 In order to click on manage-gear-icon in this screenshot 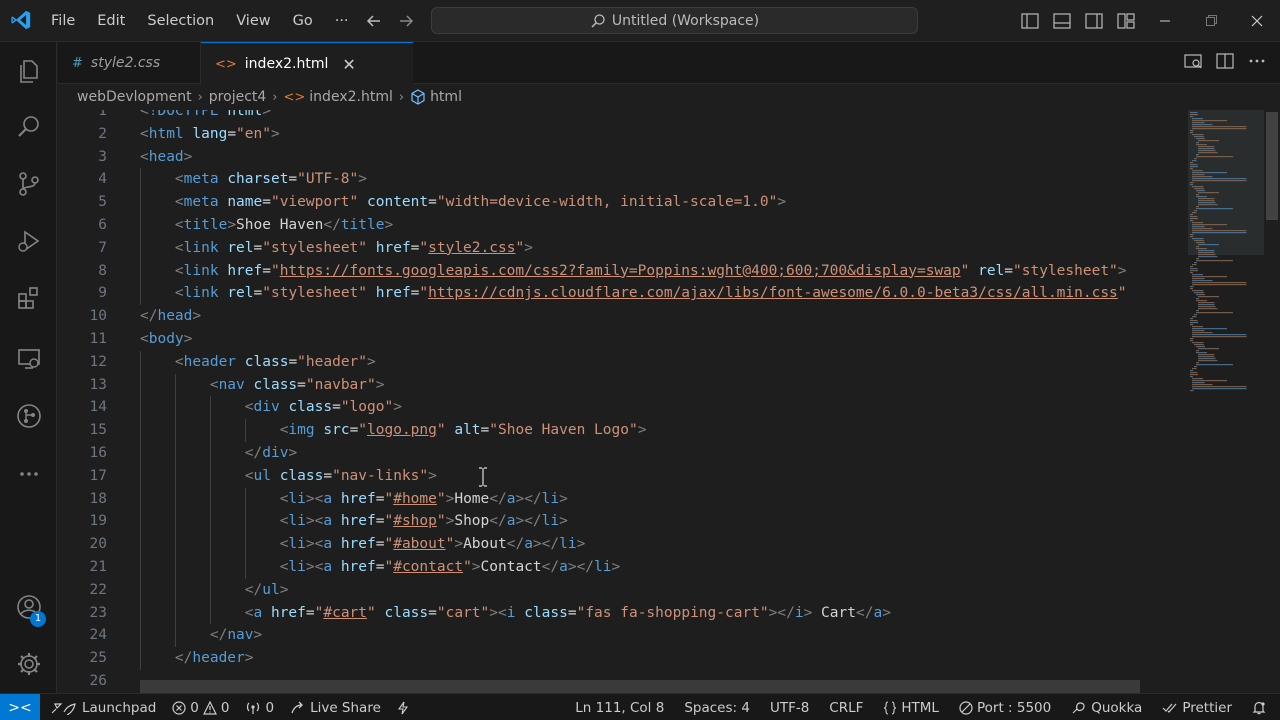, I will do `click(28, 664)`.